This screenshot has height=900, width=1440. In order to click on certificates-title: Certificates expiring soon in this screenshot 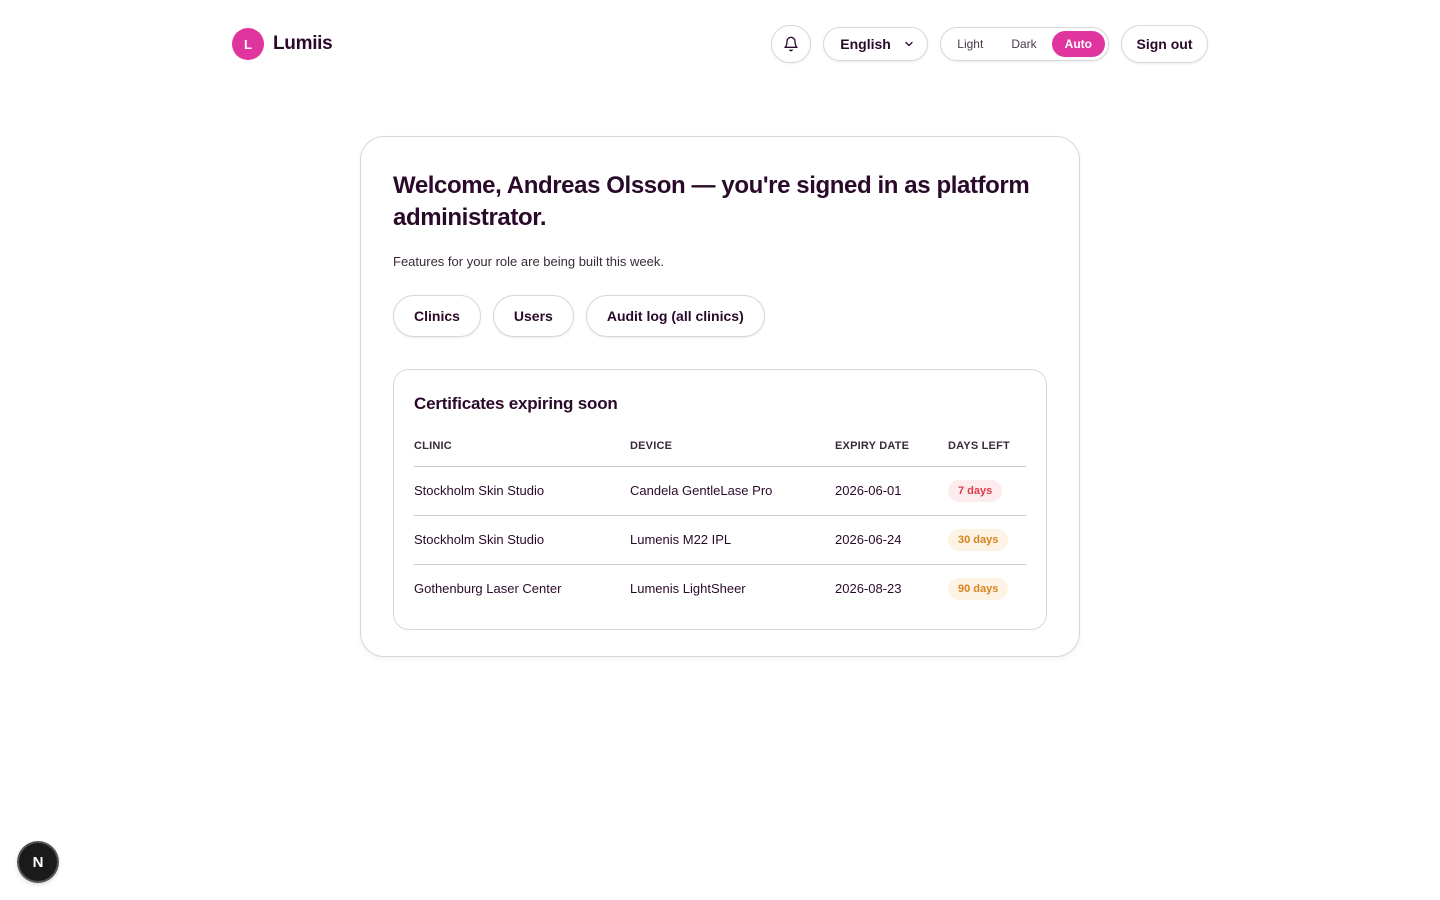, I will do `click(516, 403)`.